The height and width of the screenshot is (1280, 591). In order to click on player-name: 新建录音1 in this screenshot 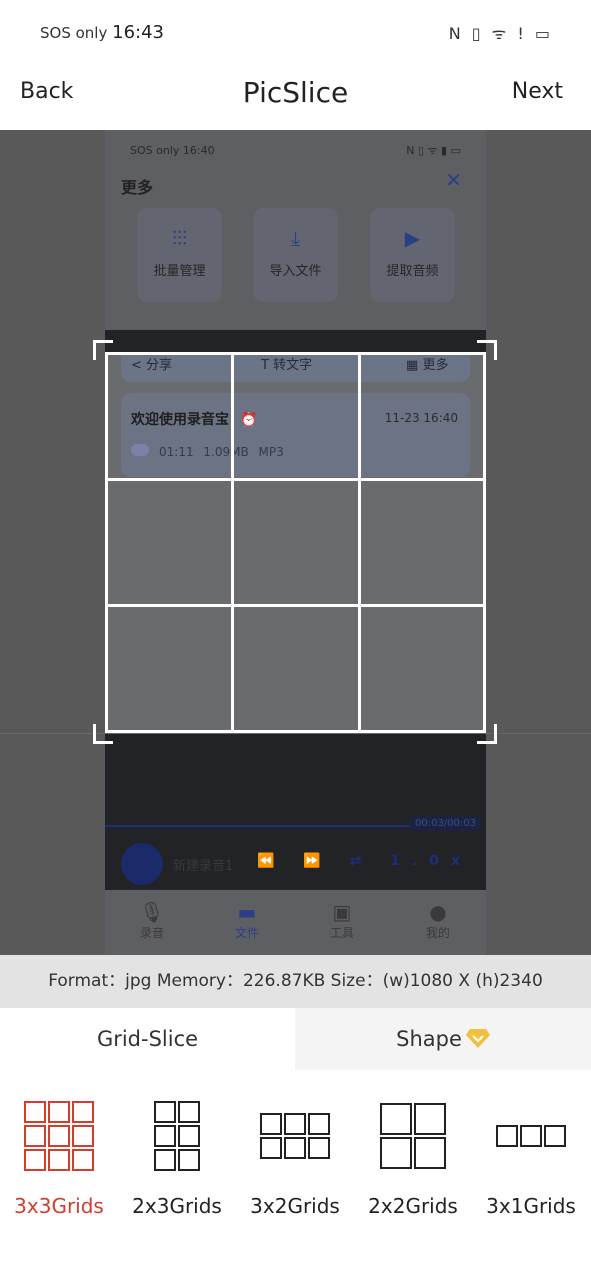, I will do `click(203, 866)`.